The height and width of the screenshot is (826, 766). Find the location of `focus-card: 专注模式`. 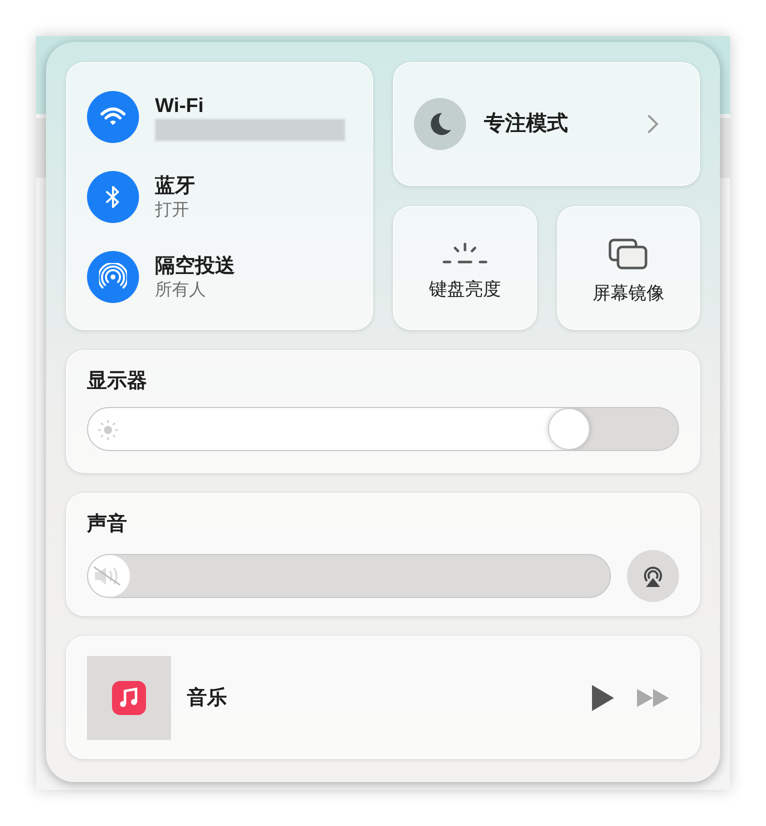

focus-card: 专注模式 is located at coordinates (546, 124).